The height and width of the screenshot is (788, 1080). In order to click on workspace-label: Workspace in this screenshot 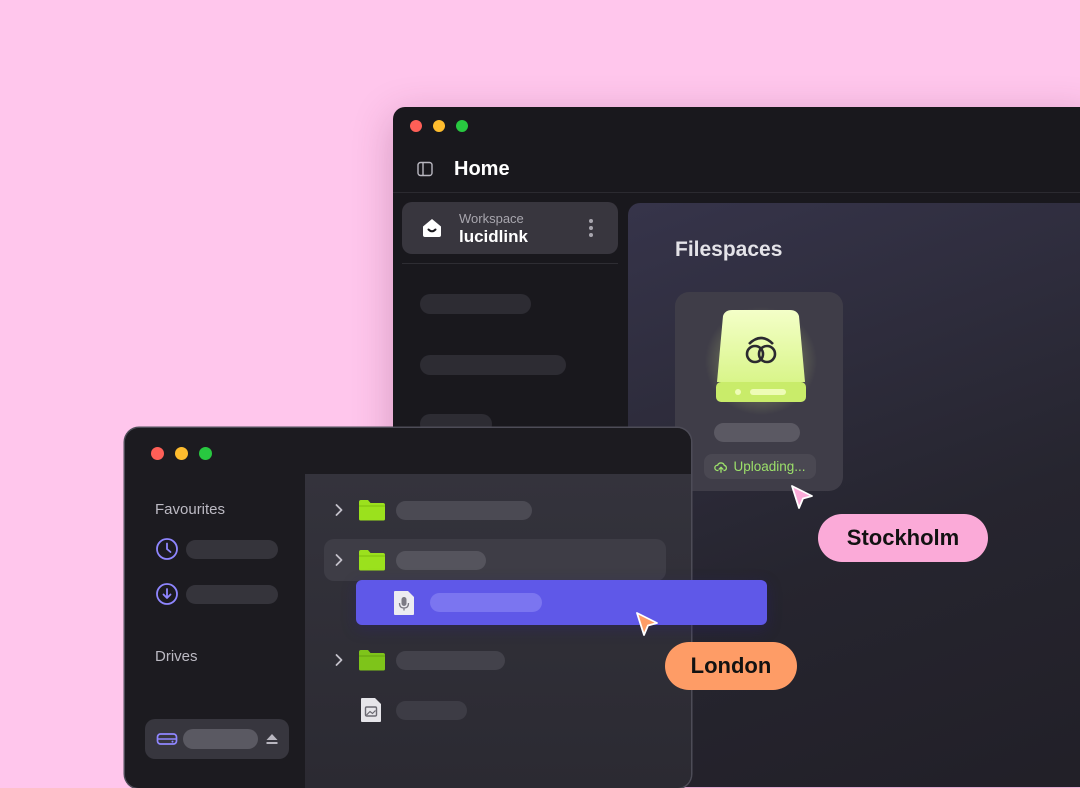, I will do `click(491, 218)`.